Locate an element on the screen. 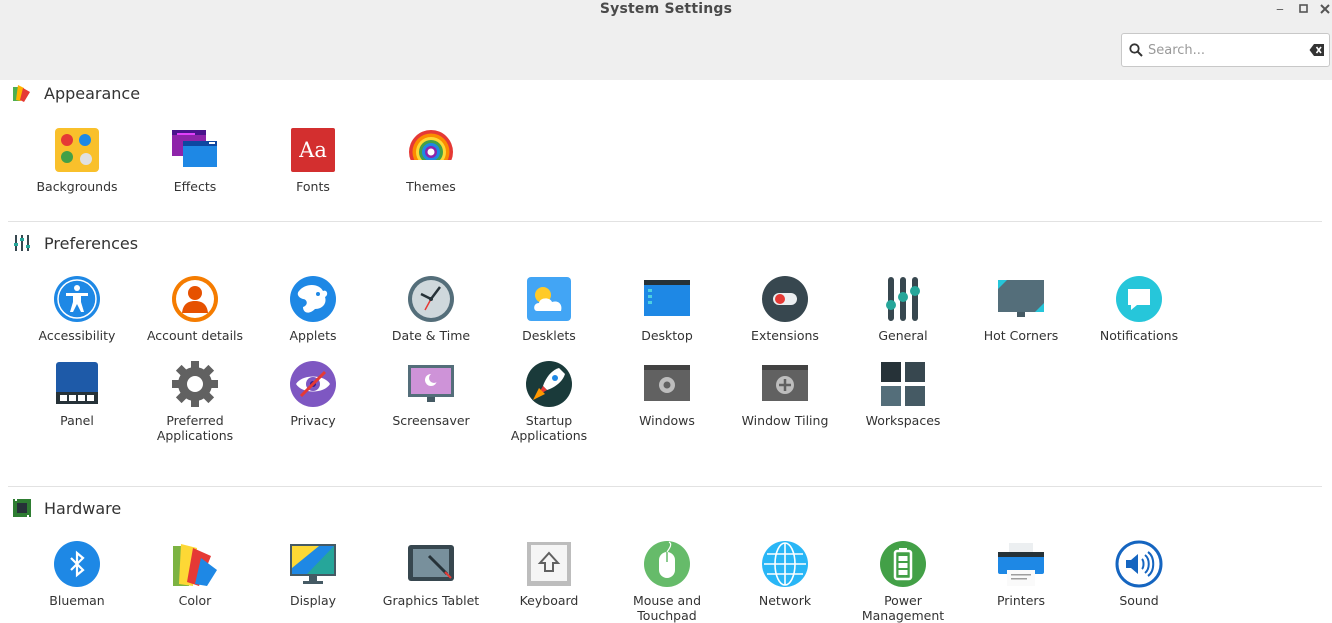  item-label: Panel is located at coordinates (77, 420).